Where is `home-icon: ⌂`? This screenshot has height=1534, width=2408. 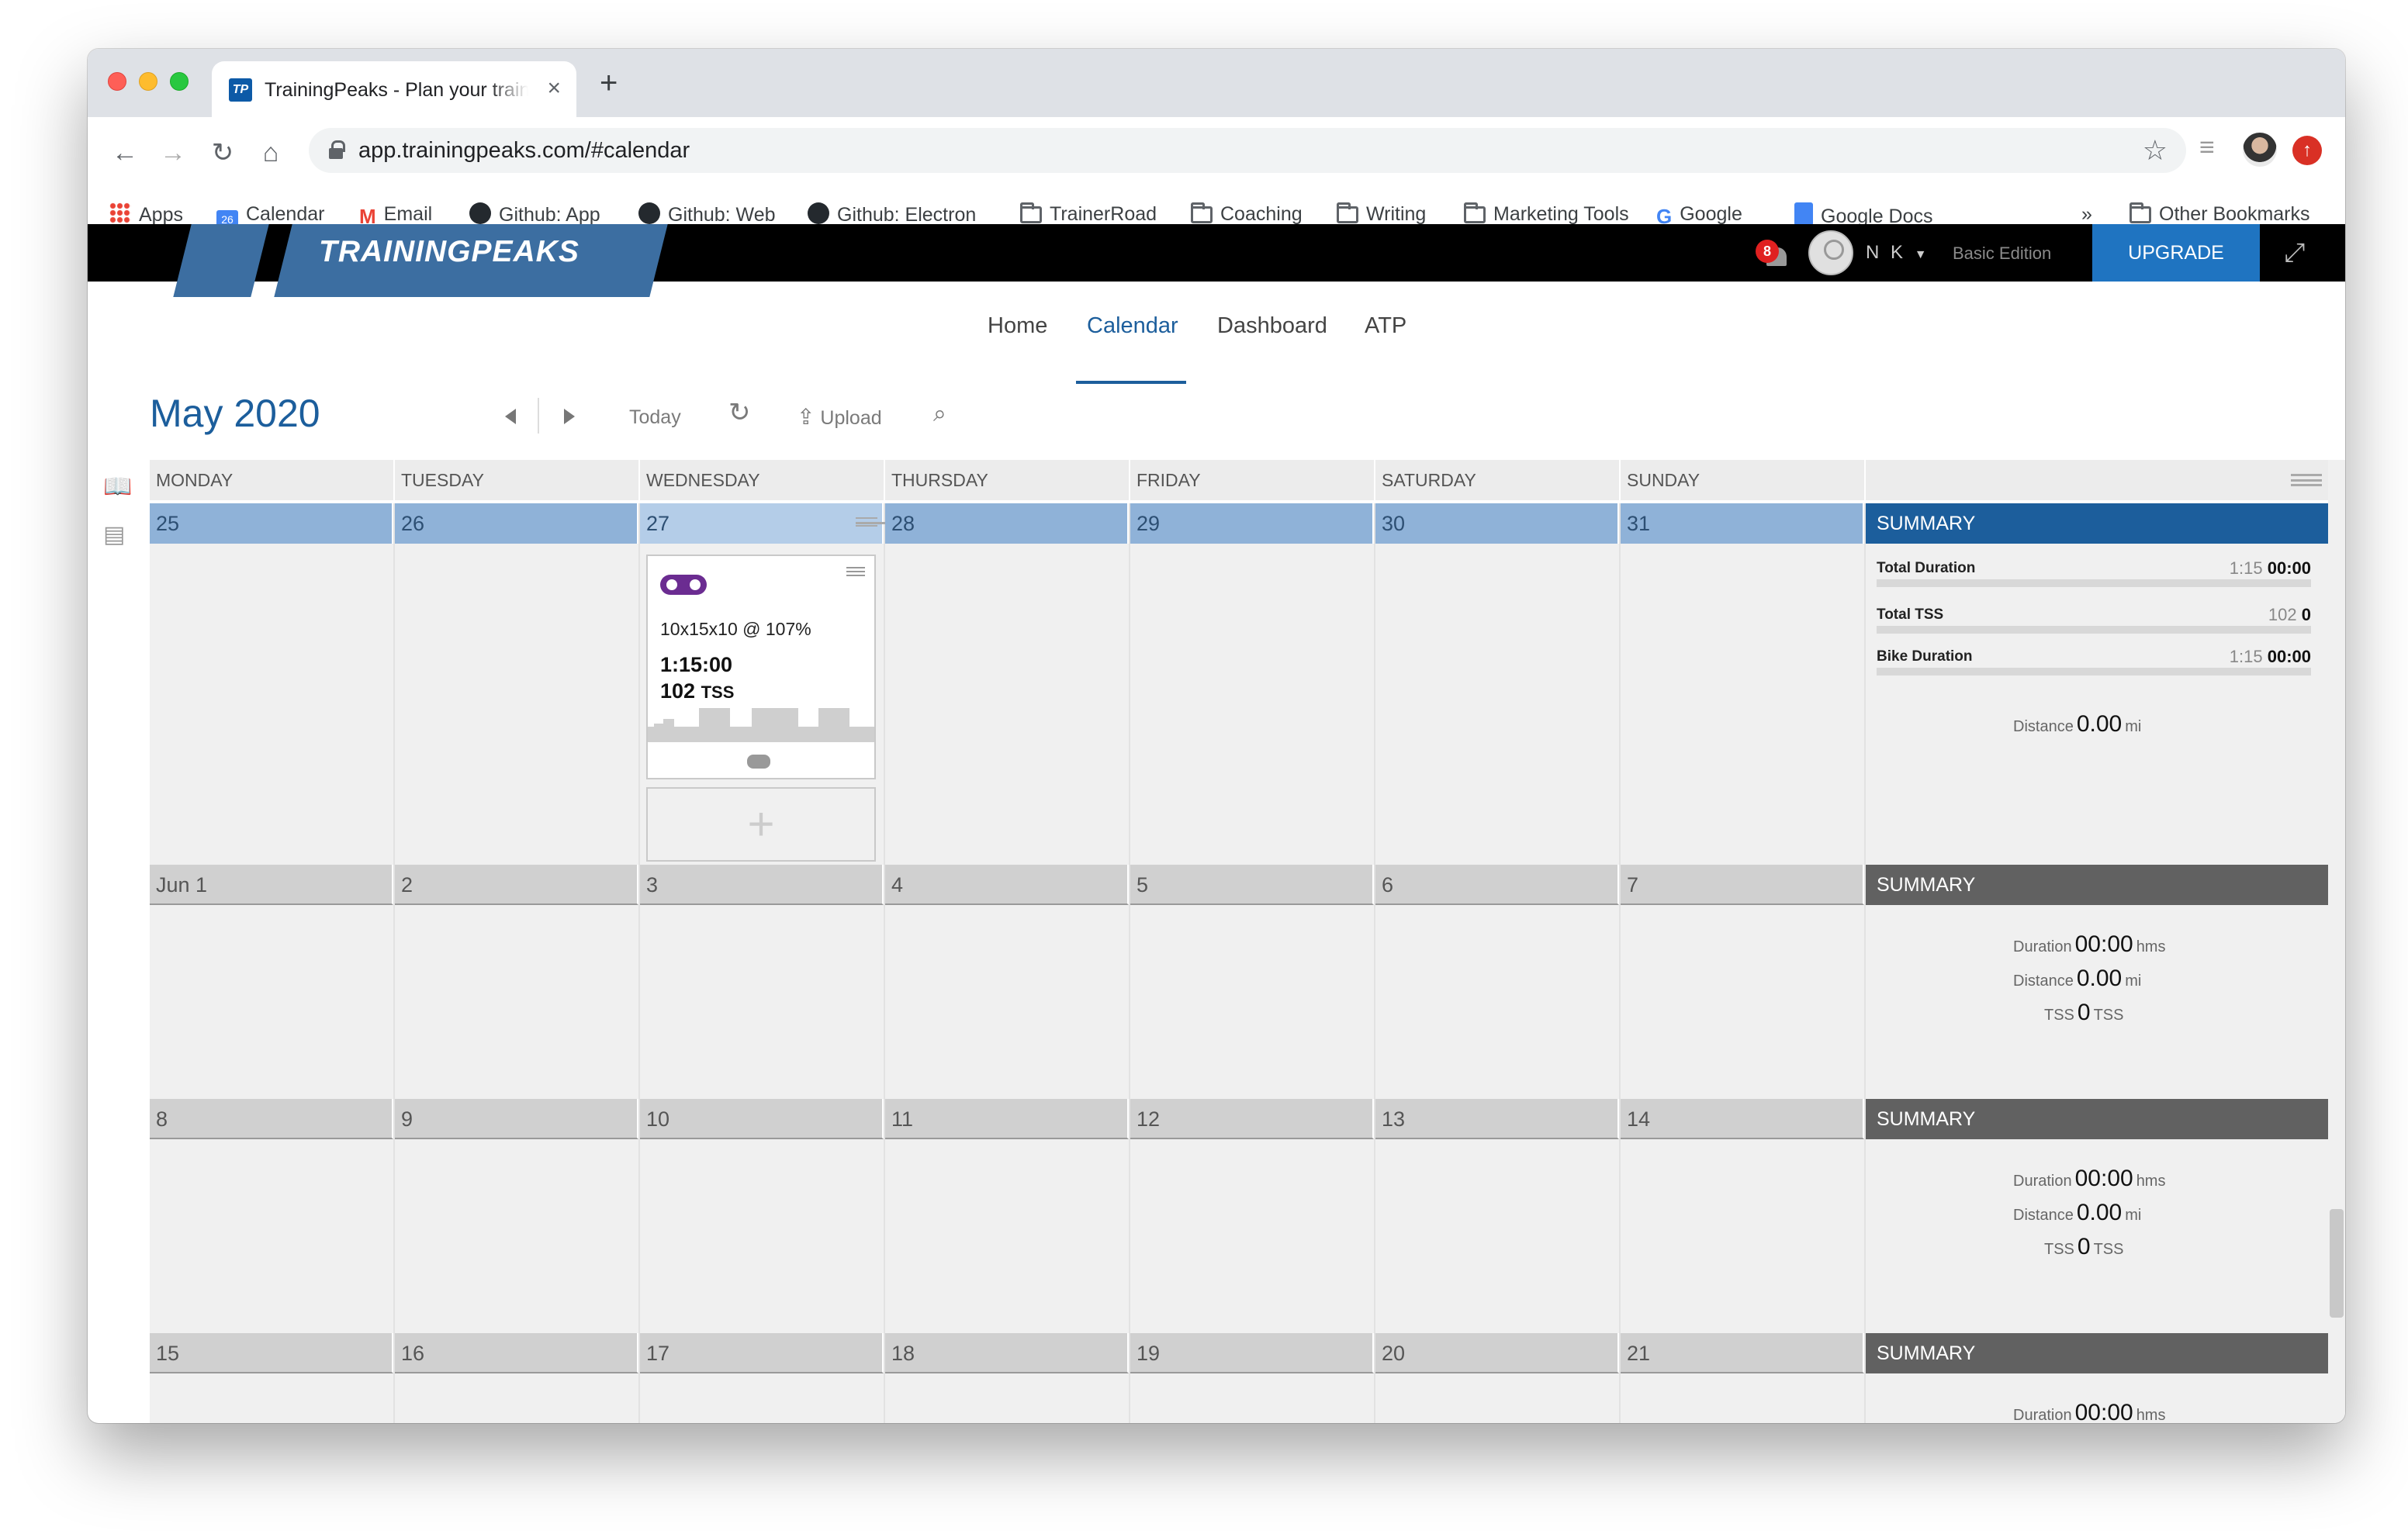 home-icon: ⌂ is located at coordinates (271, 153).